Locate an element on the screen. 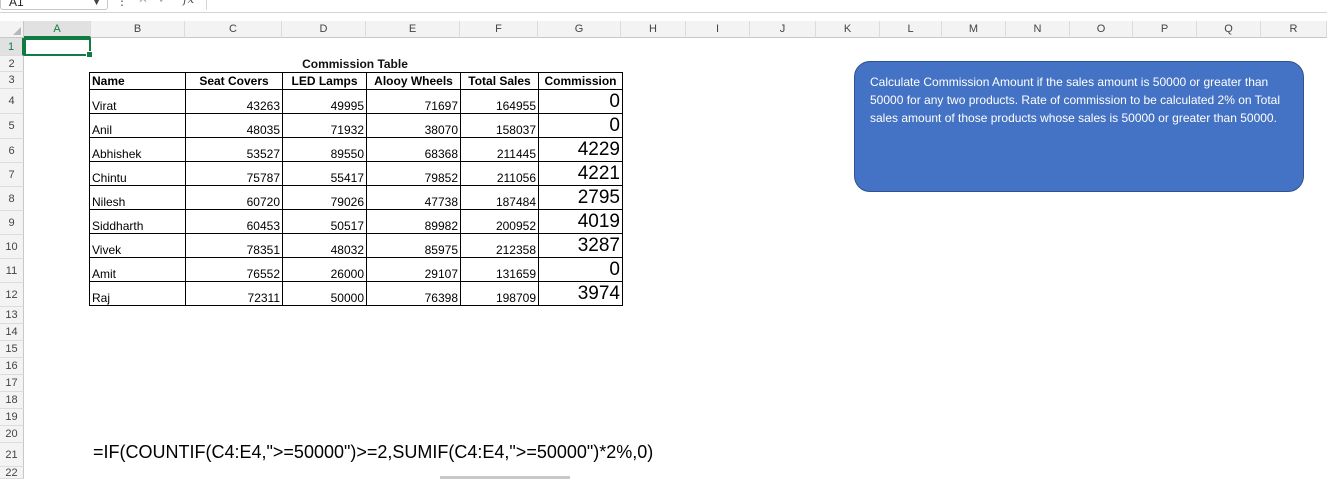 The width and height of the screenshot is (1327, 479). header-seat-covers: Seat Covers is located at coordinates (234, 81).